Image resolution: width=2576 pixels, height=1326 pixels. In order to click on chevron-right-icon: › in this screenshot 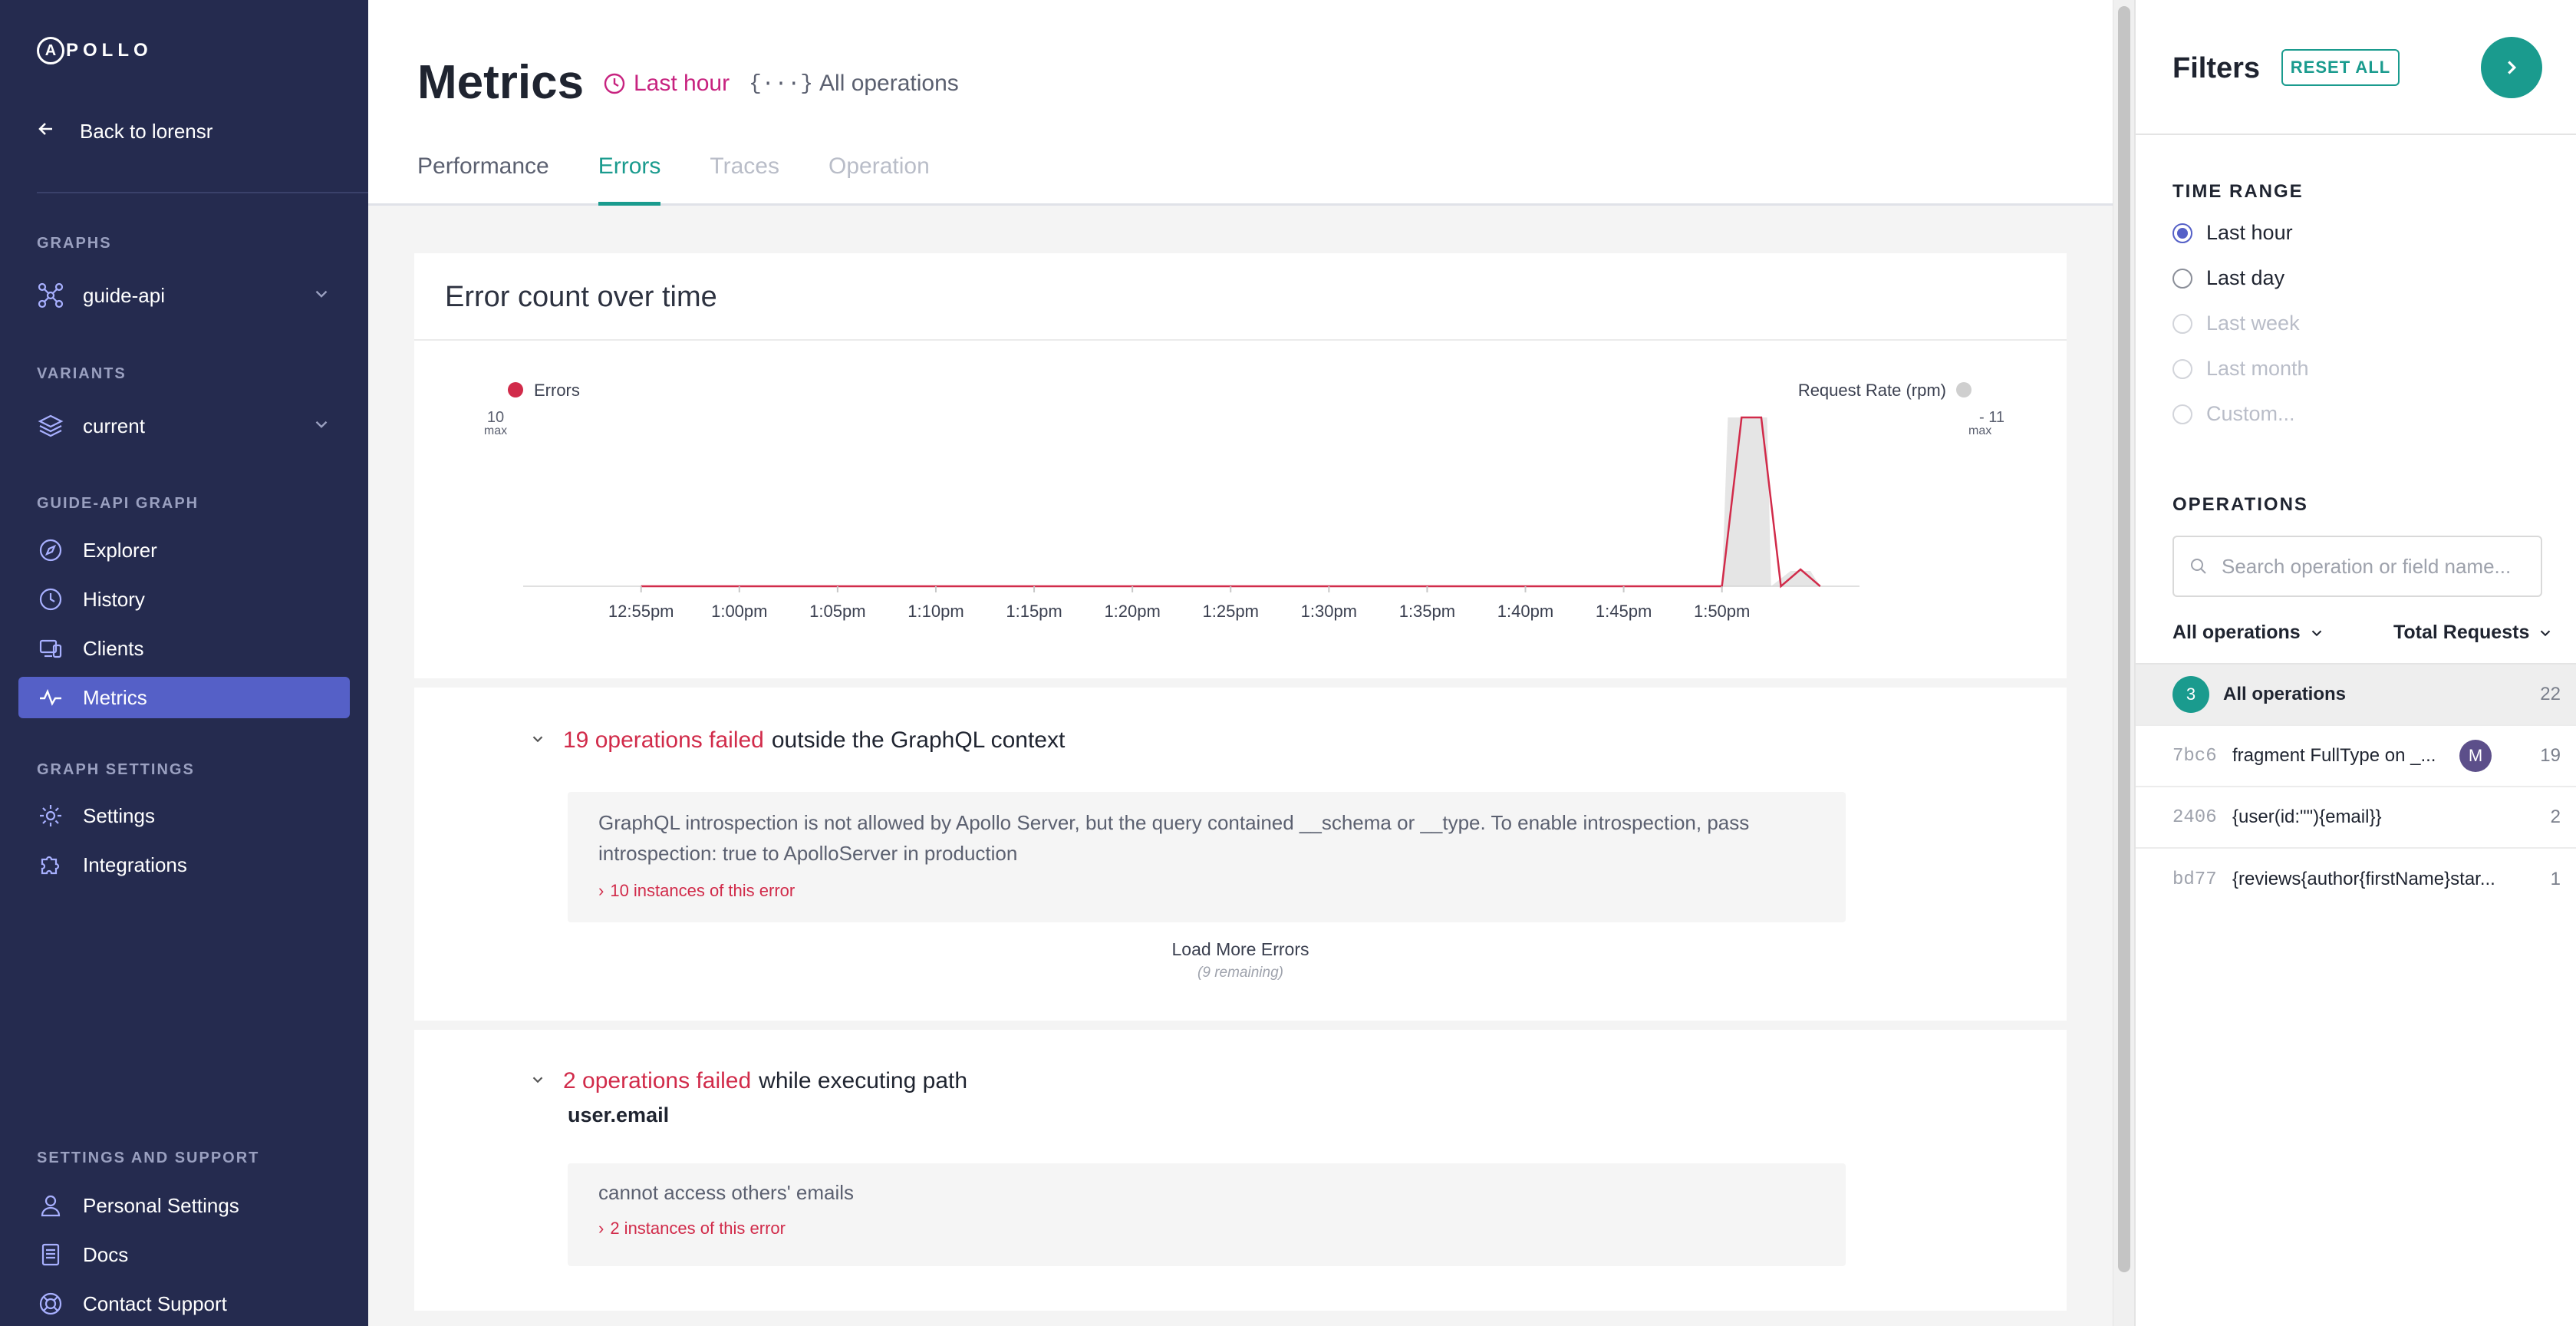, I will do `click(601, 1229)`.